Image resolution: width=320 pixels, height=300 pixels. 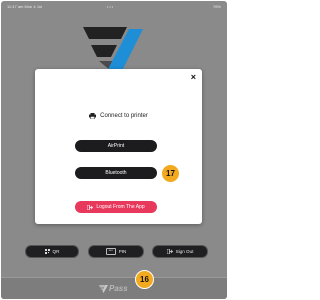 I want to click on footer-brand: Pass, so click(x=118, y=288).